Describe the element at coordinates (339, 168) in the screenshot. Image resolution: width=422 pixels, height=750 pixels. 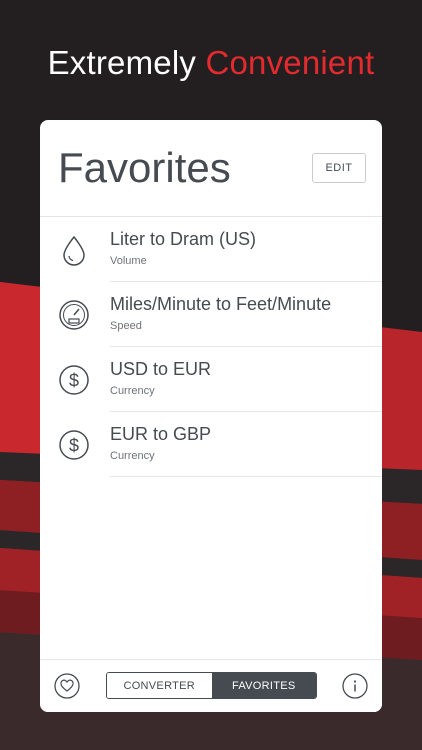
I see `edit-button: EDIT` at that location.